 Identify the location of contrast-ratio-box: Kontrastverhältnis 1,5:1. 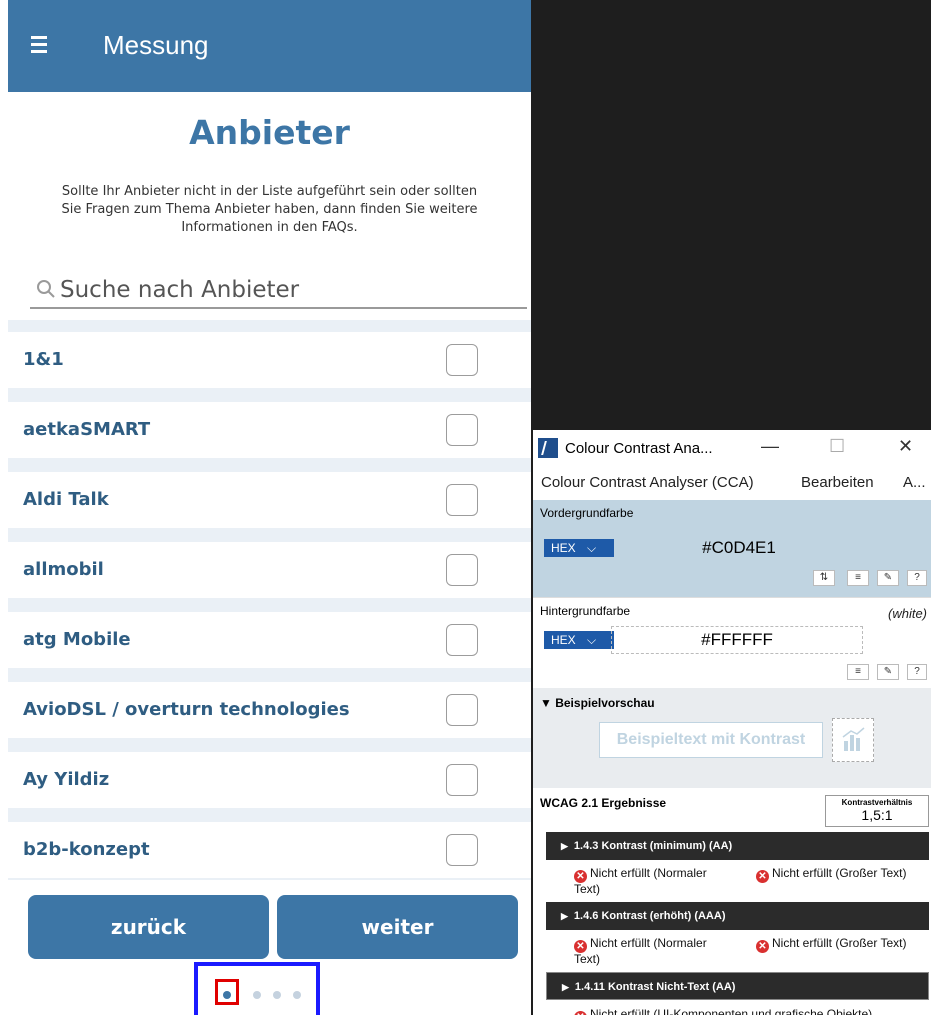
(877, 811).